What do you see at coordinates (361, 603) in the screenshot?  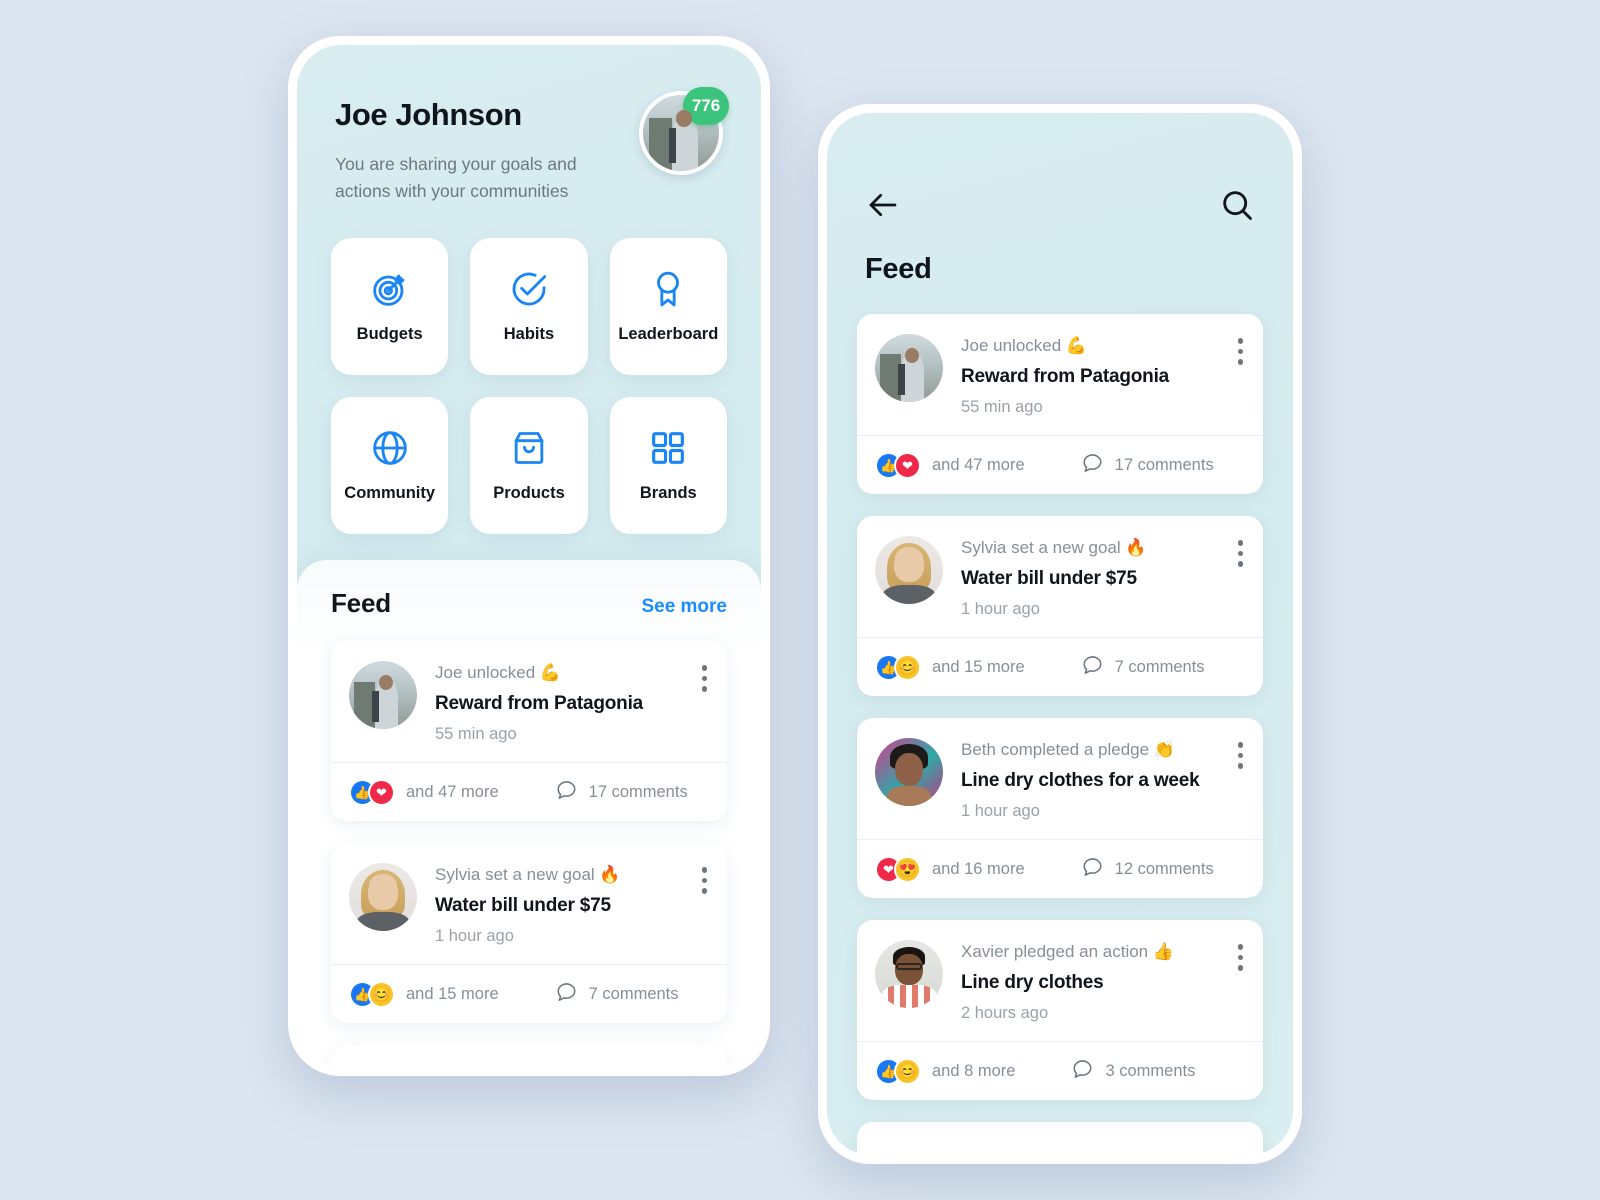 I see `feed-title: Feed` at bounding box center [361, 603].